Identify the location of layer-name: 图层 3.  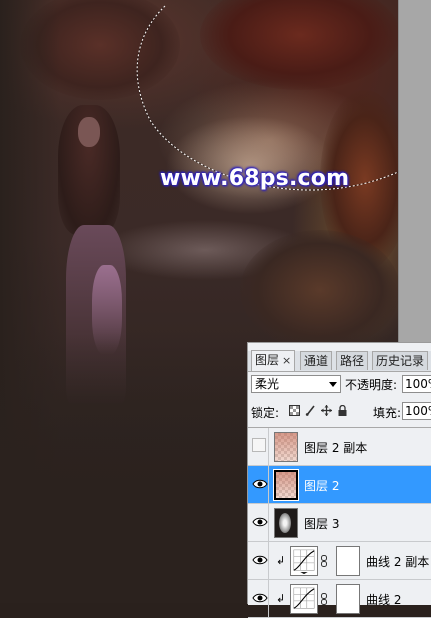
(322, 524).